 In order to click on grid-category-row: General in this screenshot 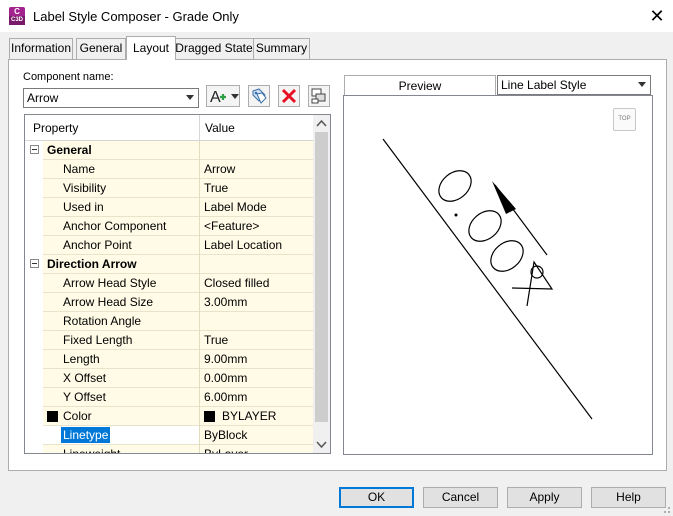, I will do `click(169, 150)`.